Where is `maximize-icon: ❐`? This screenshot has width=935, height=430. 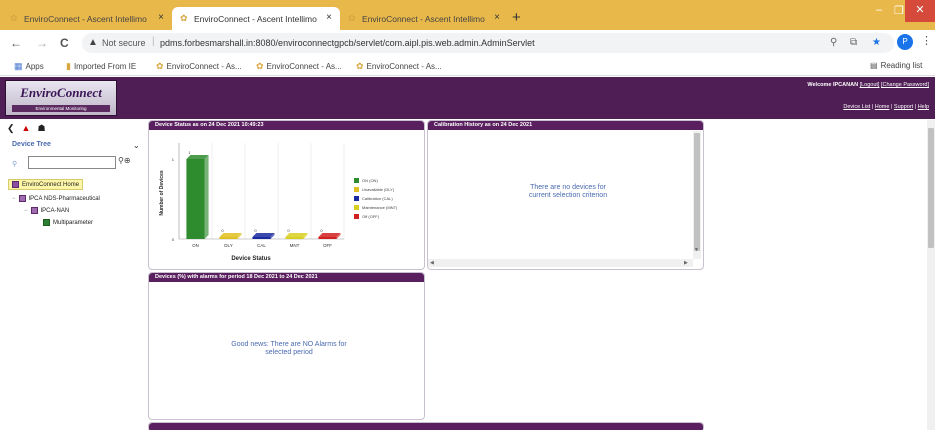
maximize-icon: ❐ is located at coordinates (899, 10).